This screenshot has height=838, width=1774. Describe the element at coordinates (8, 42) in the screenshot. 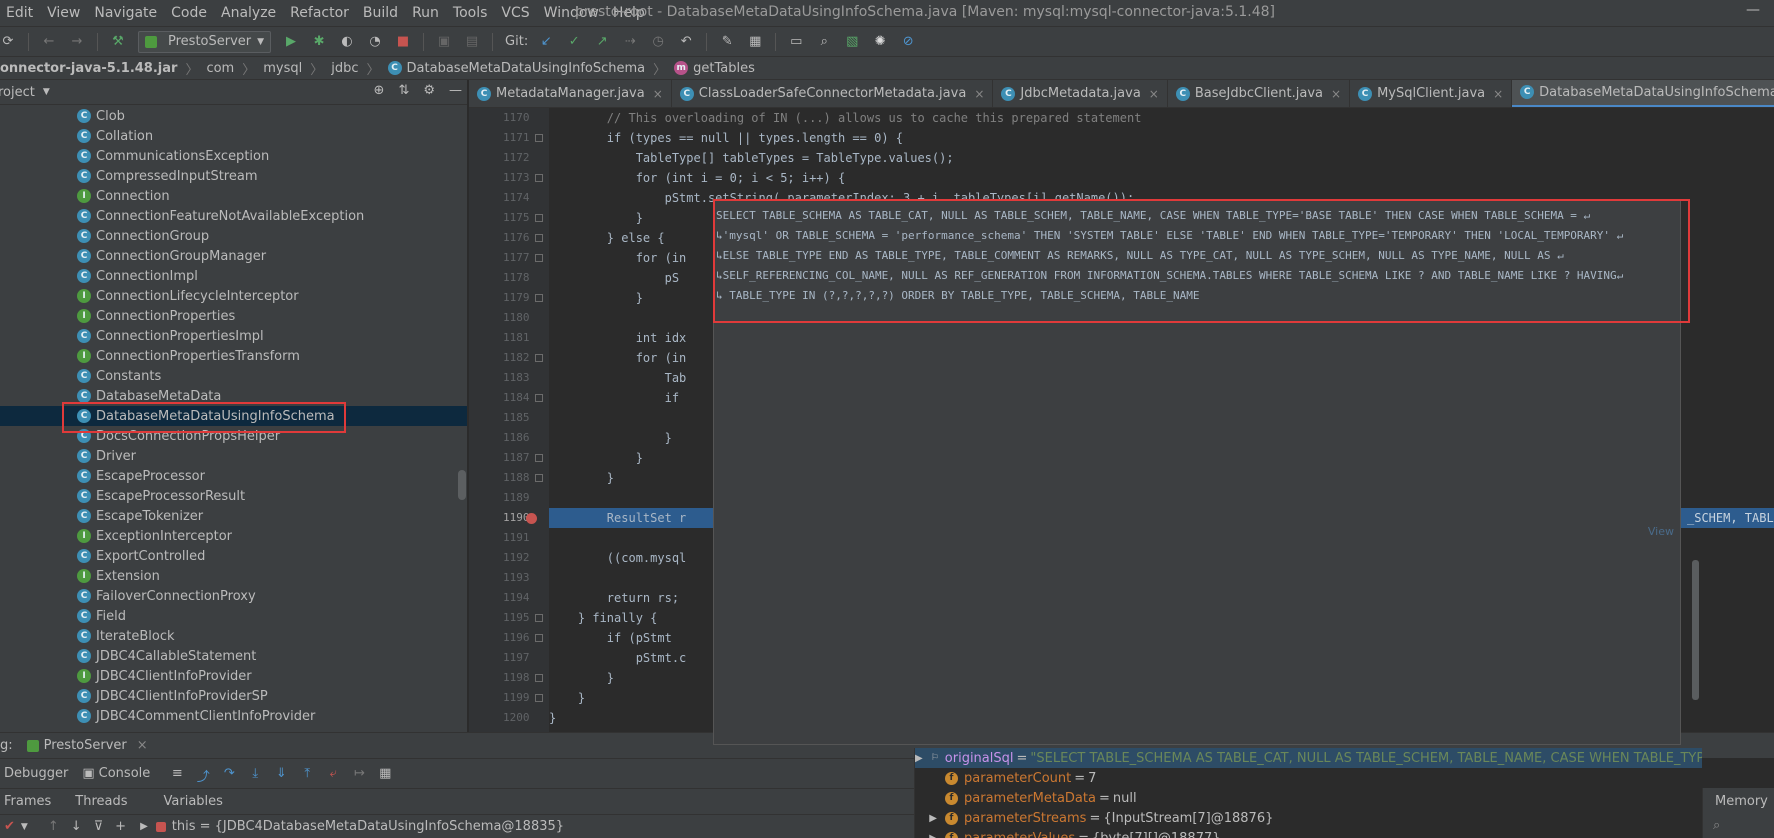

I see `sync-icon: ⟳` at that location.